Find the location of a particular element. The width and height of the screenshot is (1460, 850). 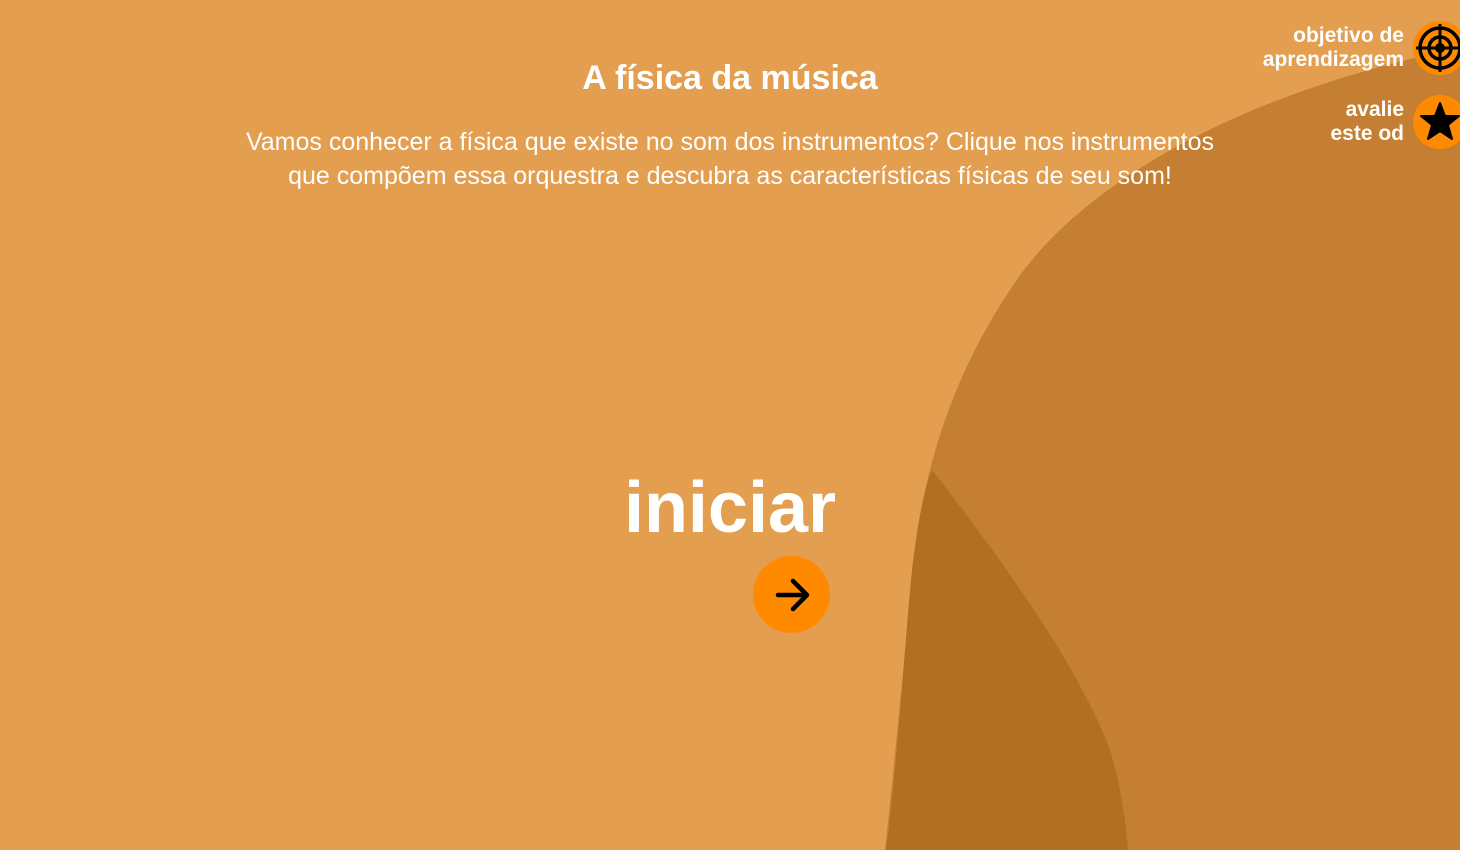

start-button is located at coordinates (791, 594).